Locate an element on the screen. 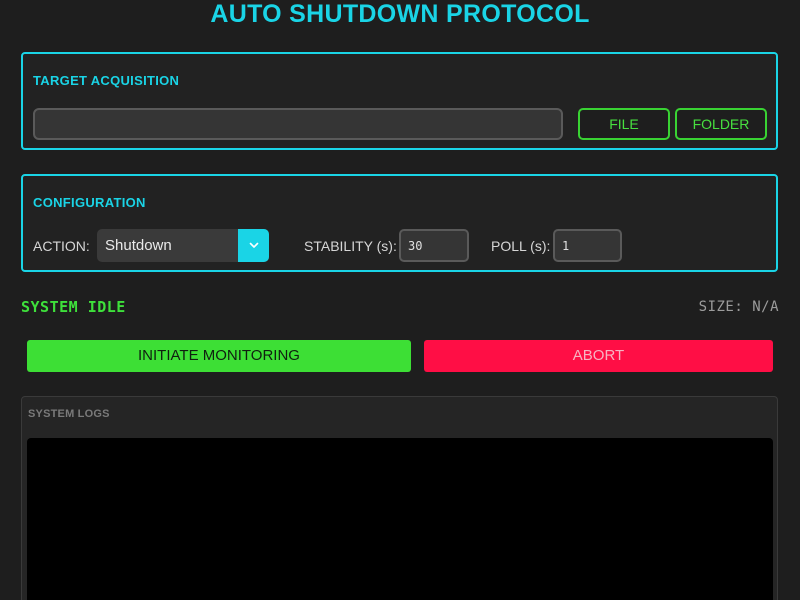 The image size is (800, 600). action-select-value: Shutdown is located at coordinates (138, 245).